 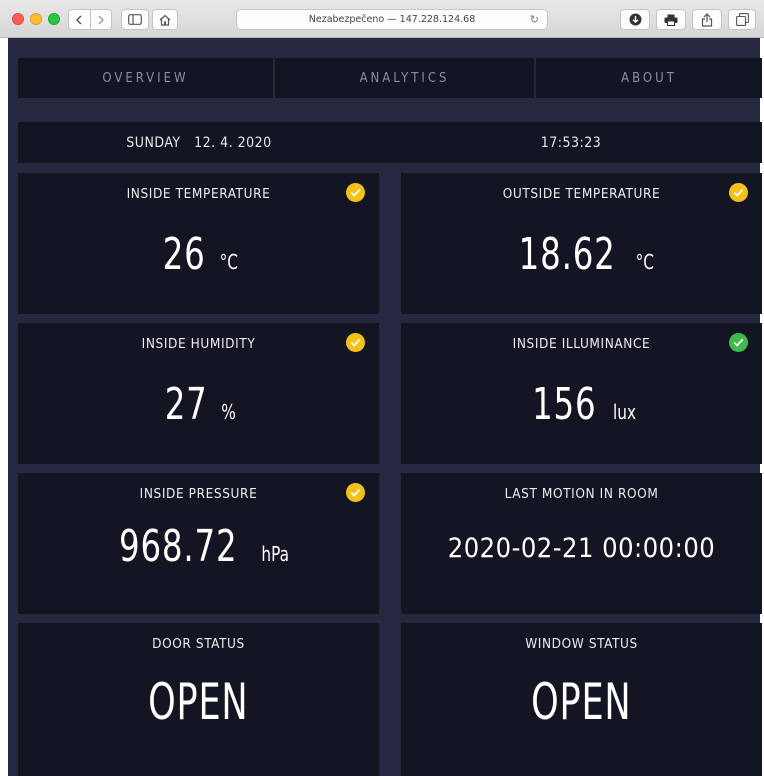 I want to click on reading-unit: %, so click(x=228, y=412).